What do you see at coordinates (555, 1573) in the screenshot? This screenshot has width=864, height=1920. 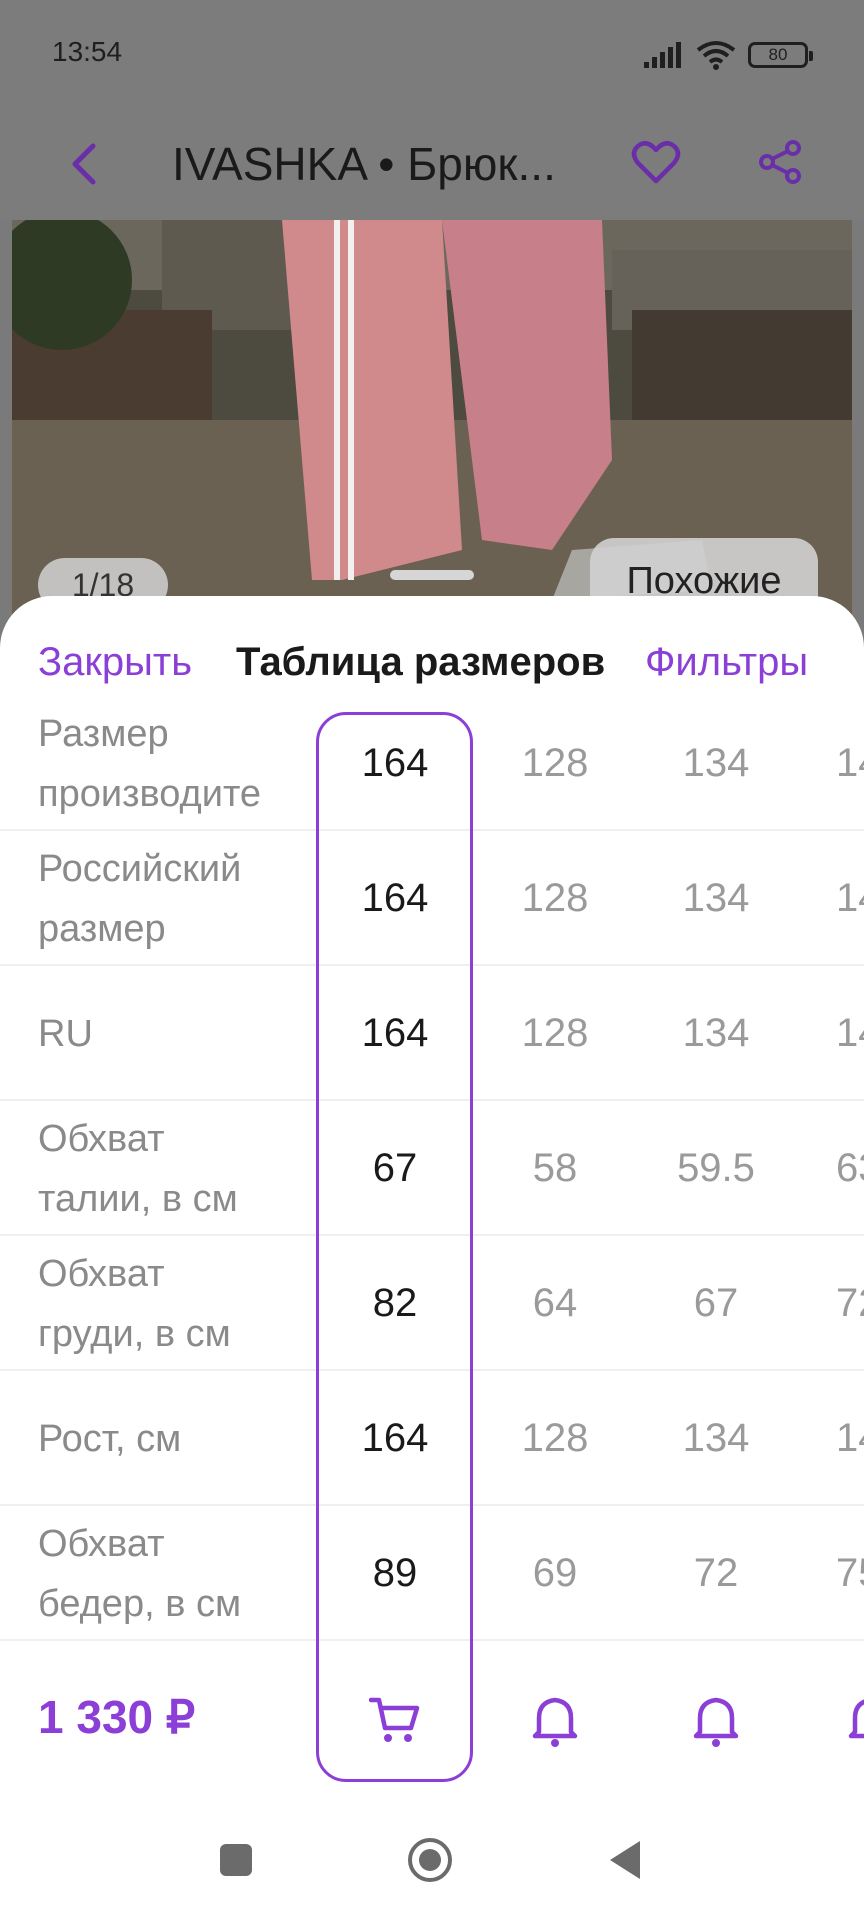 I see `size-cell: 69` at bounding box center [555, 1573].